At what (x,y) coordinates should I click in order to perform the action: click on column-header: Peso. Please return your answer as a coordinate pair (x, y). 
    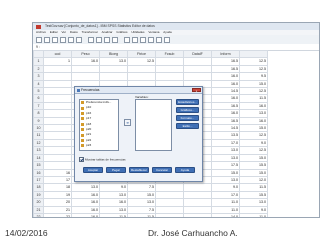
    Looking at the image, I should click on (85, 54).